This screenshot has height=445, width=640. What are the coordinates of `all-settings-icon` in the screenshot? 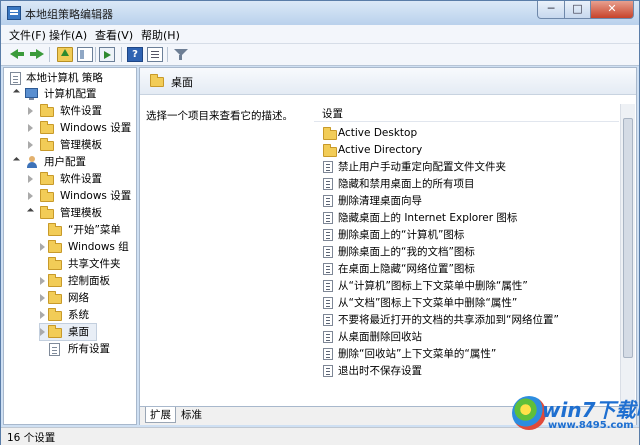 It's located at (54, 349).